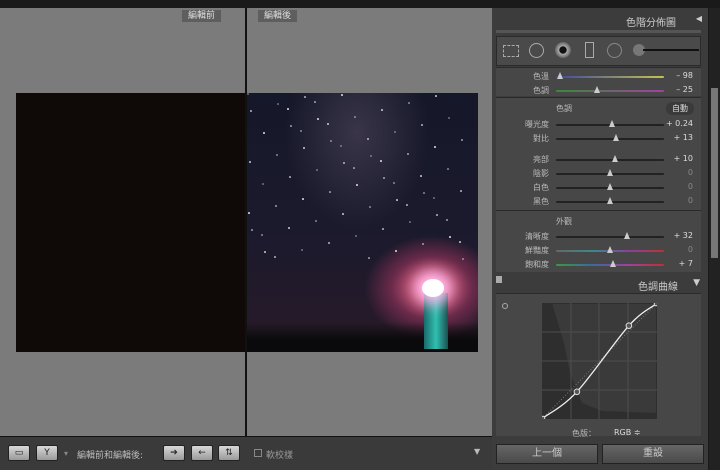 This screenshot has width=720, height=470. I want to click on toolbar-menu-icon: ▼, so click(477, 451).